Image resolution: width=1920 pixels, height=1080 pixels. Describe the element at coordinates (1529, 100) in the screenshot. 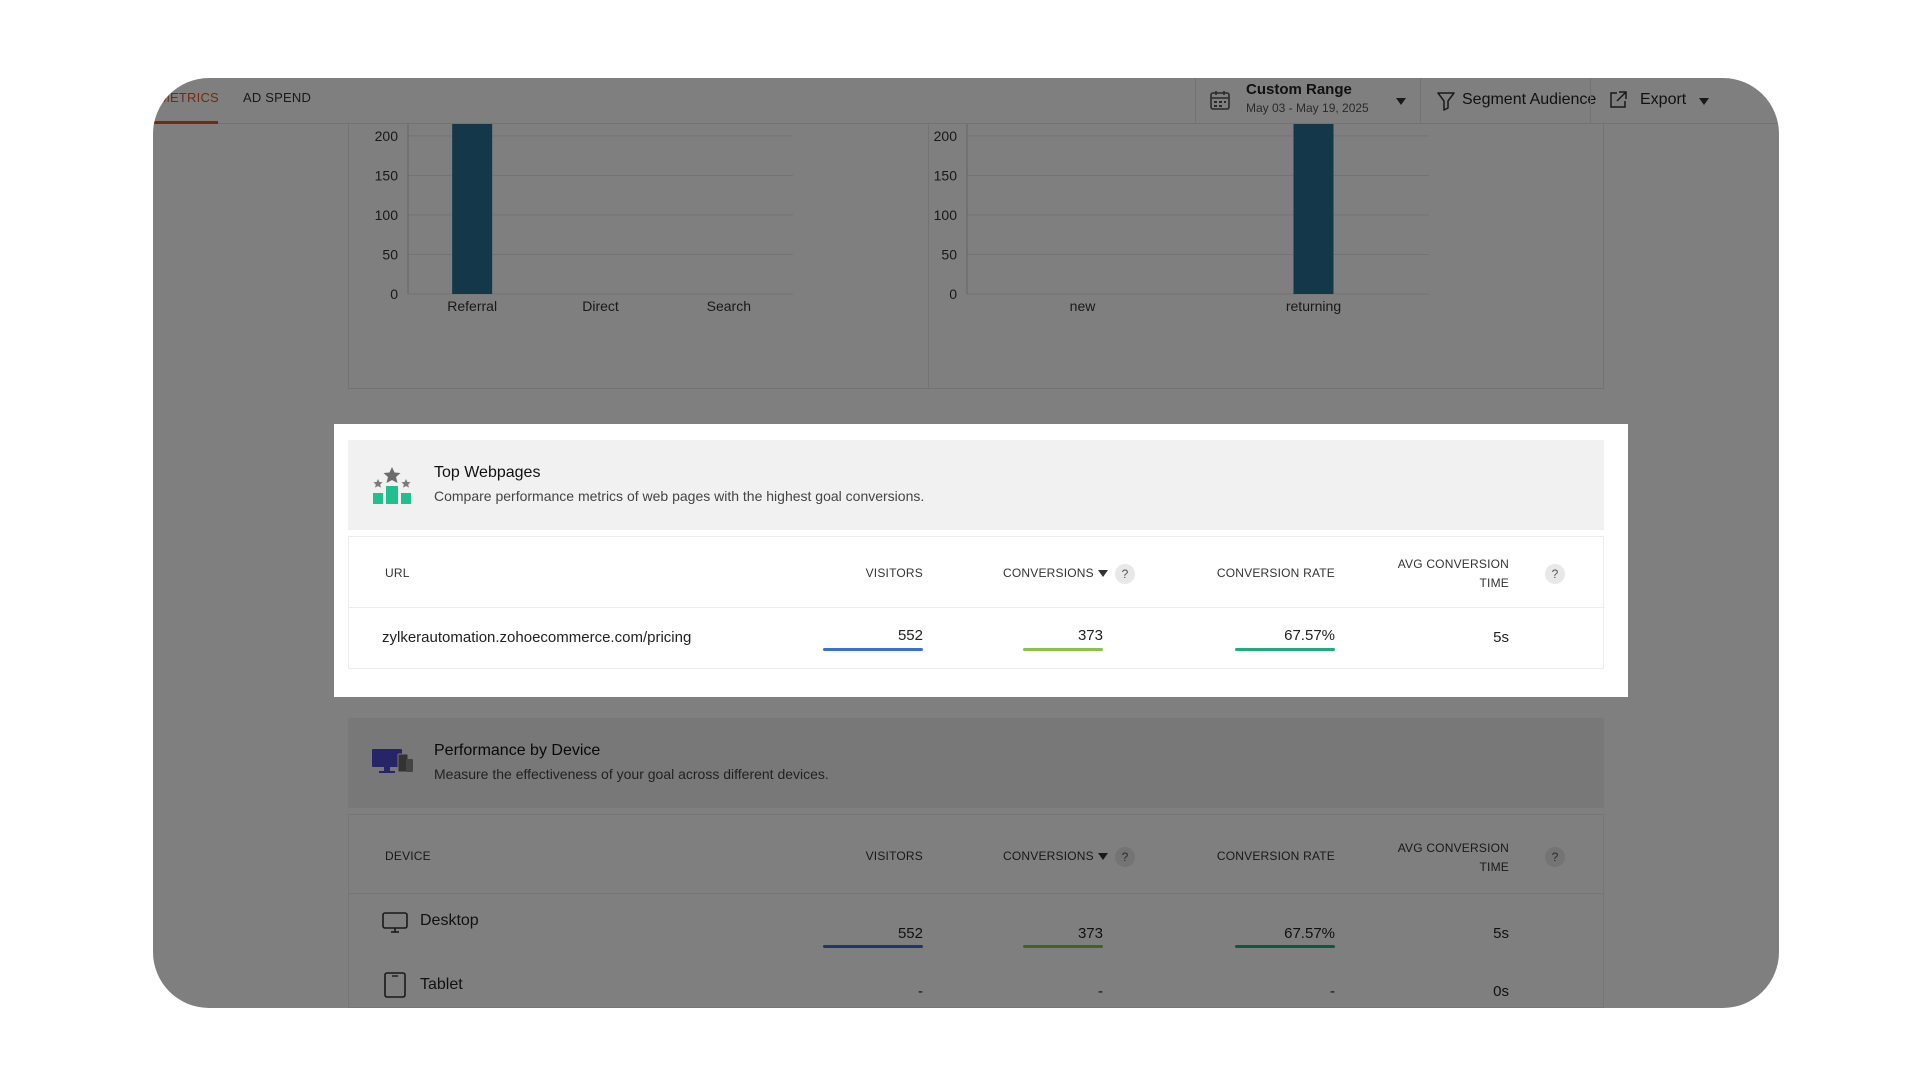

I see `segment-audience-button: Segment Audience` at that location.